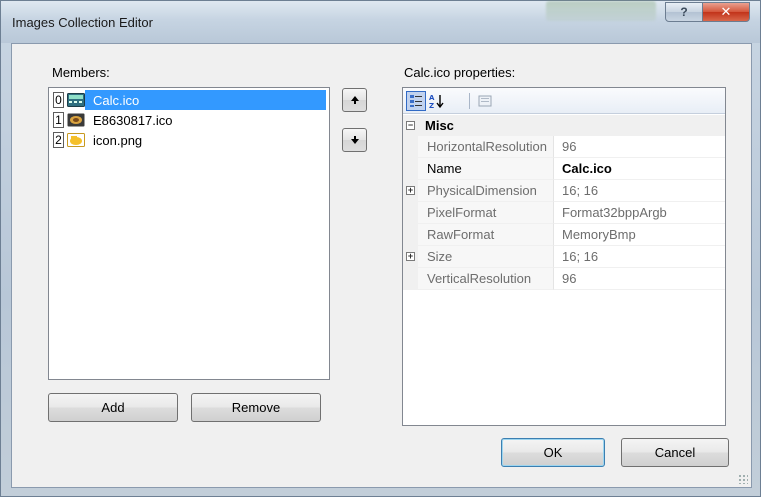 The width and height of the screenshot is (761, 497). Describe the element at coordinates (486, 257) in the screenshot. I see `property-name: Size` at that location.